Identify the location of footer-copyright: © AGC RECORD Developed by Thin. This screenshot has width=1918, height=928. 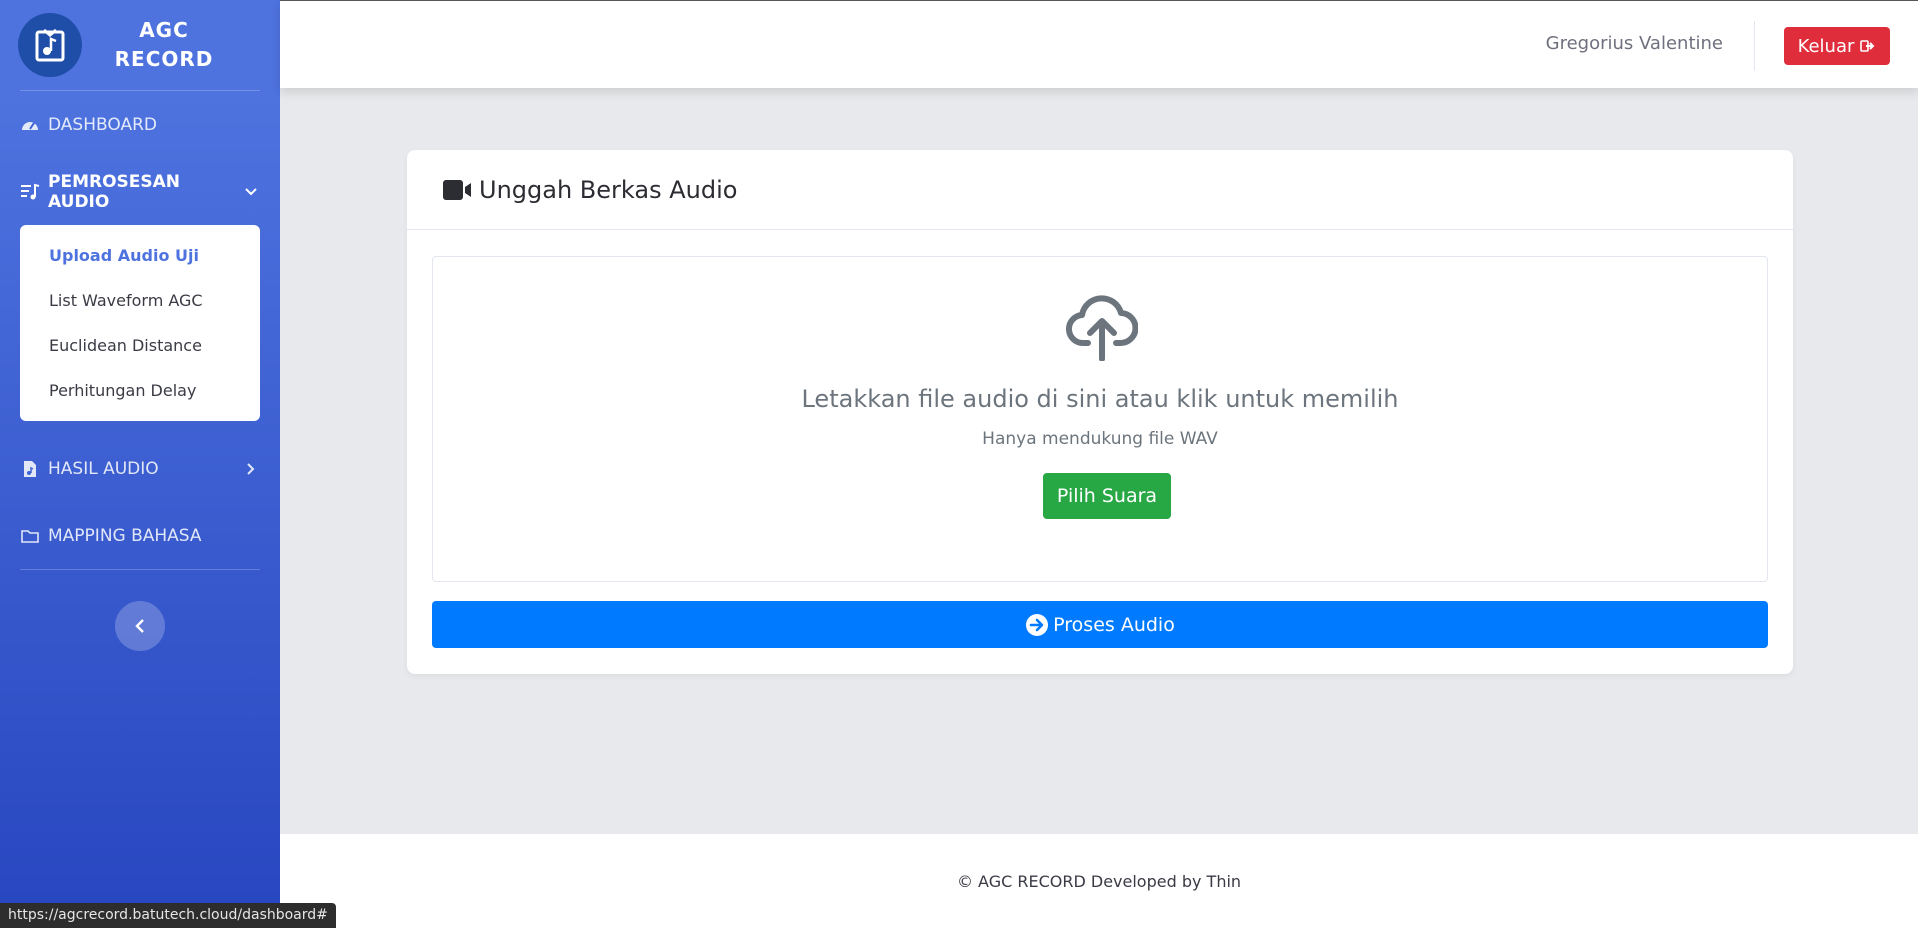
(1099, 881).